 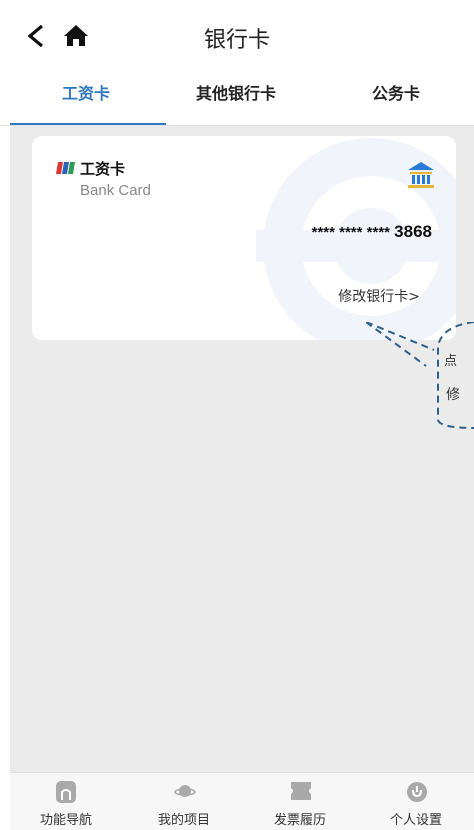 I want to click on card-title: 工资卡, so click(x=103, y=169).